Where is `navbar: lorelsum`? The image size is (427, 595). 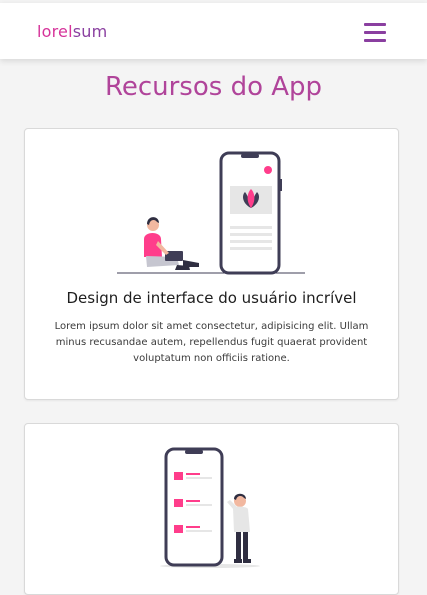
navbar: lorelsum is located at coordinates (213, 31).